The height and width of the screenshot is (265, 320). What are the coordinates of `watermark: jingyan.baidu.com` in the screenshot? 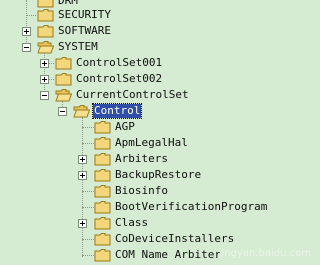 It's located at (264, 253).